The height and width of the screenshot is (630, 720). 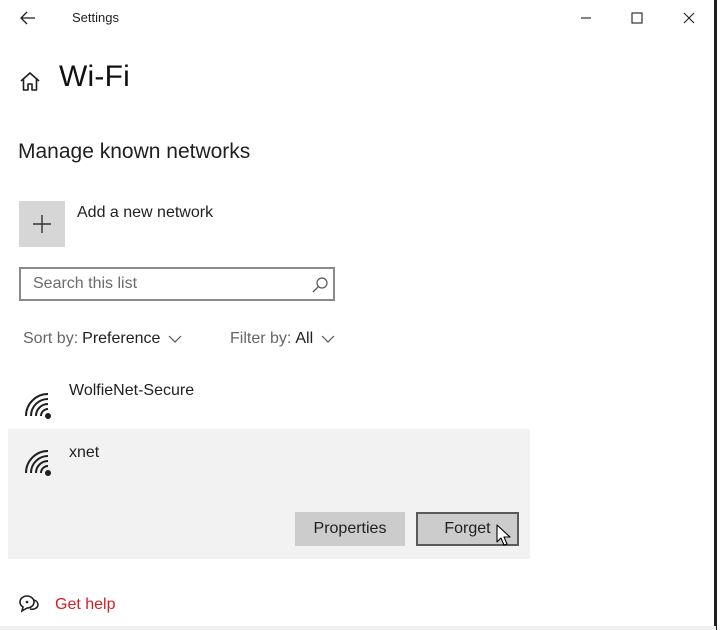 What do you see at coordinates (84, 452) in the screenshot?
I see `network-name: xnet` at bounding box center [84, 452].